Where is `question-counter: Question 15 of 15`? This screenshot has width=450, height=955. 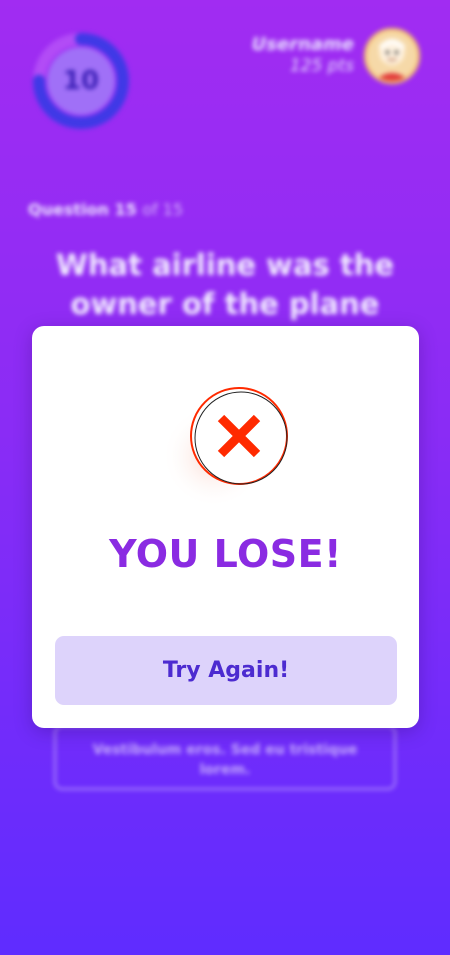
question-counter: Question 15 of 15 is located at coordinates (105, 209).